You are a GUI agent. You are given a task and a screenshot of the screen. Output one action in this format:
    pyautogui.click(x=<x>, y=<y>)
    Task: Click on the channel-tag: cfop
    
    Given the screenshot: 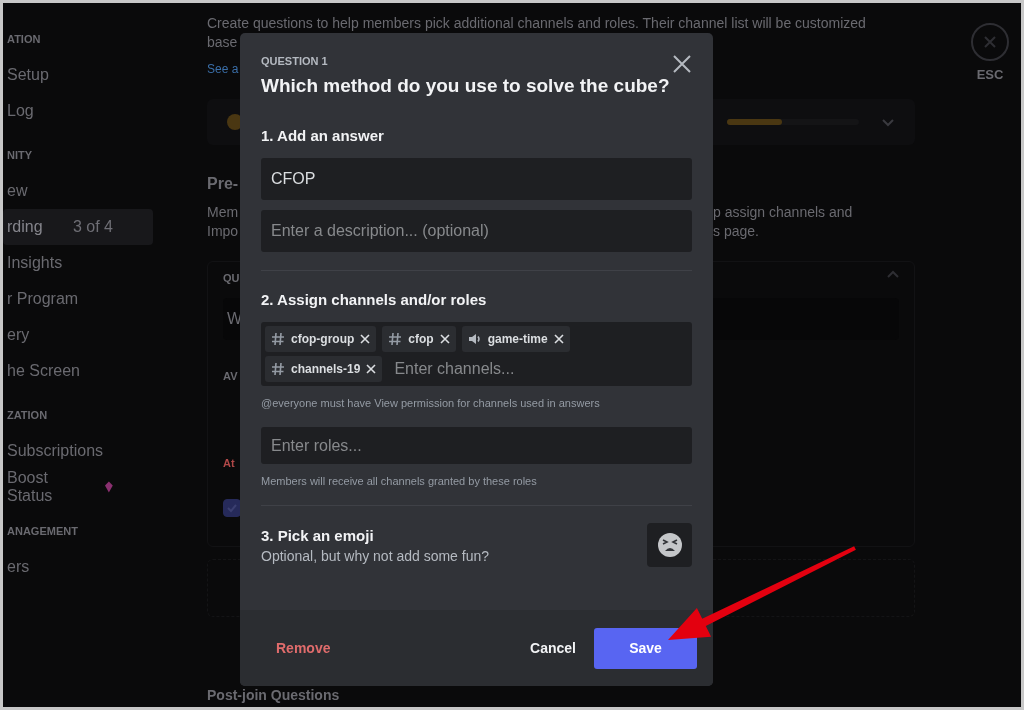 What is the action you would take?
    pyautogui.click(x=419, y=339)
    